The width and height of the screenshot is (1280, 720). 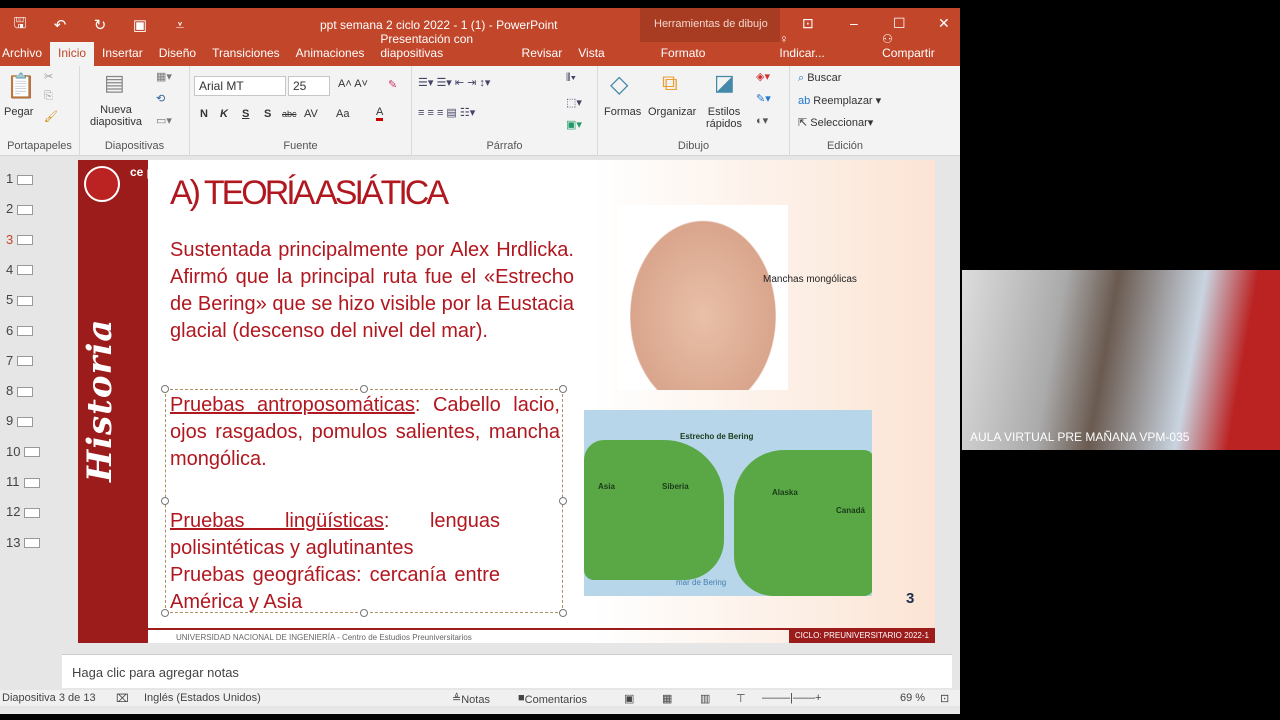 I want to click on shapes-icon: ◇, so click(x=619, y=84).